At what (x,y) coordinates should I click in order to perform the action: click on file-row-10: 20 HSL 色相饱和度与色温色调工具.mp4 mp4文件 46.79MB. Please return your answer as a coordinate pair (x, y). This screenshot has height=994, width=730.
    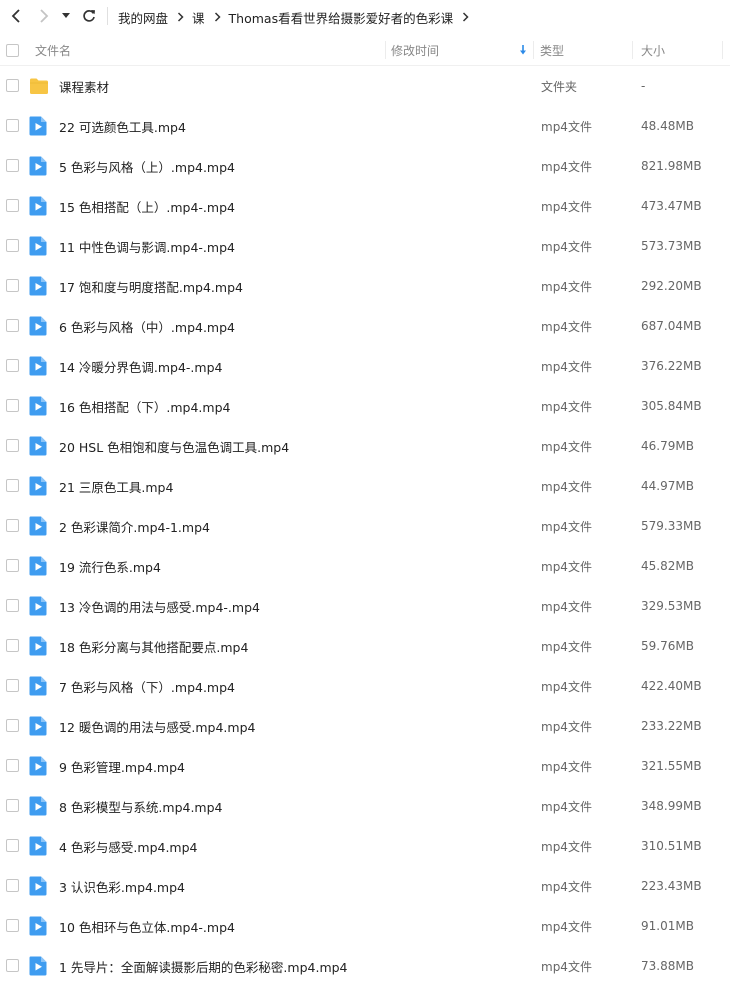
    Looking at the image, I should click on (365, 446).